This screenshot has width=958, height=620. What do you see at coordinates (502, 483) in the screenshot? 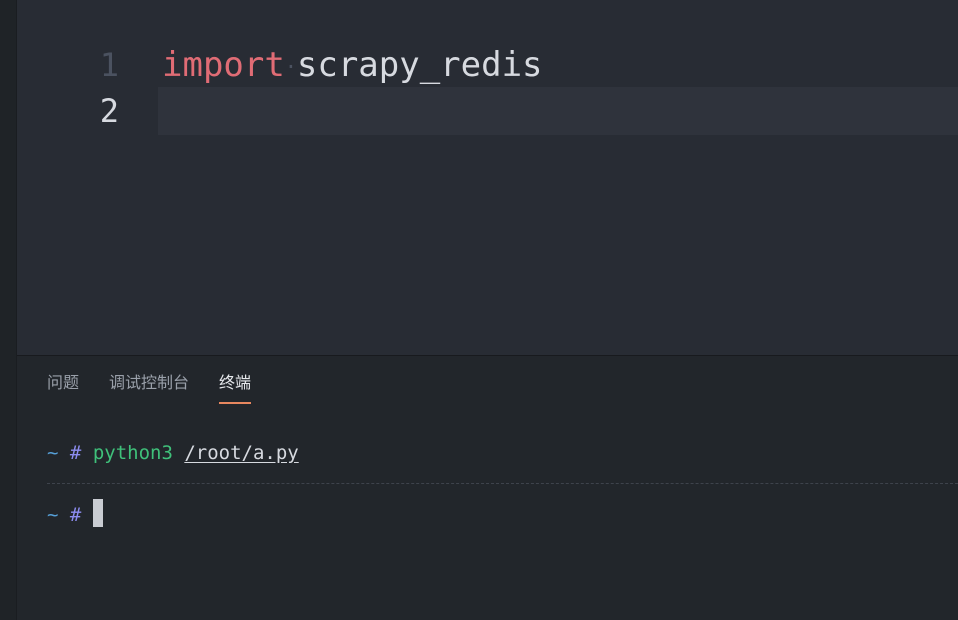
I see `command-divider` at bounding box center [502, 483].